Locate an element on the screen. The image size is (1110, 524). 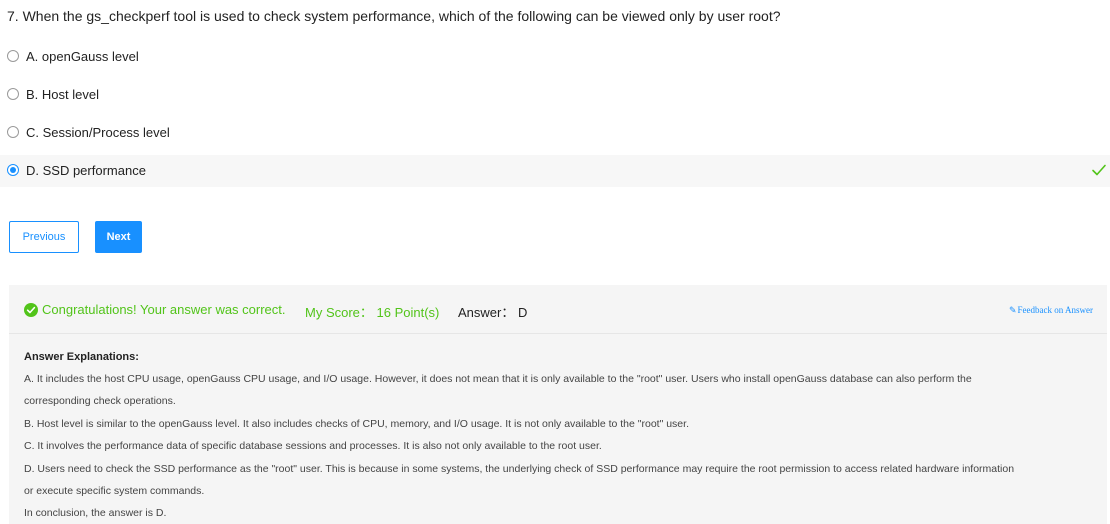
checkmark-icon is located at coordinates (1099, 170).